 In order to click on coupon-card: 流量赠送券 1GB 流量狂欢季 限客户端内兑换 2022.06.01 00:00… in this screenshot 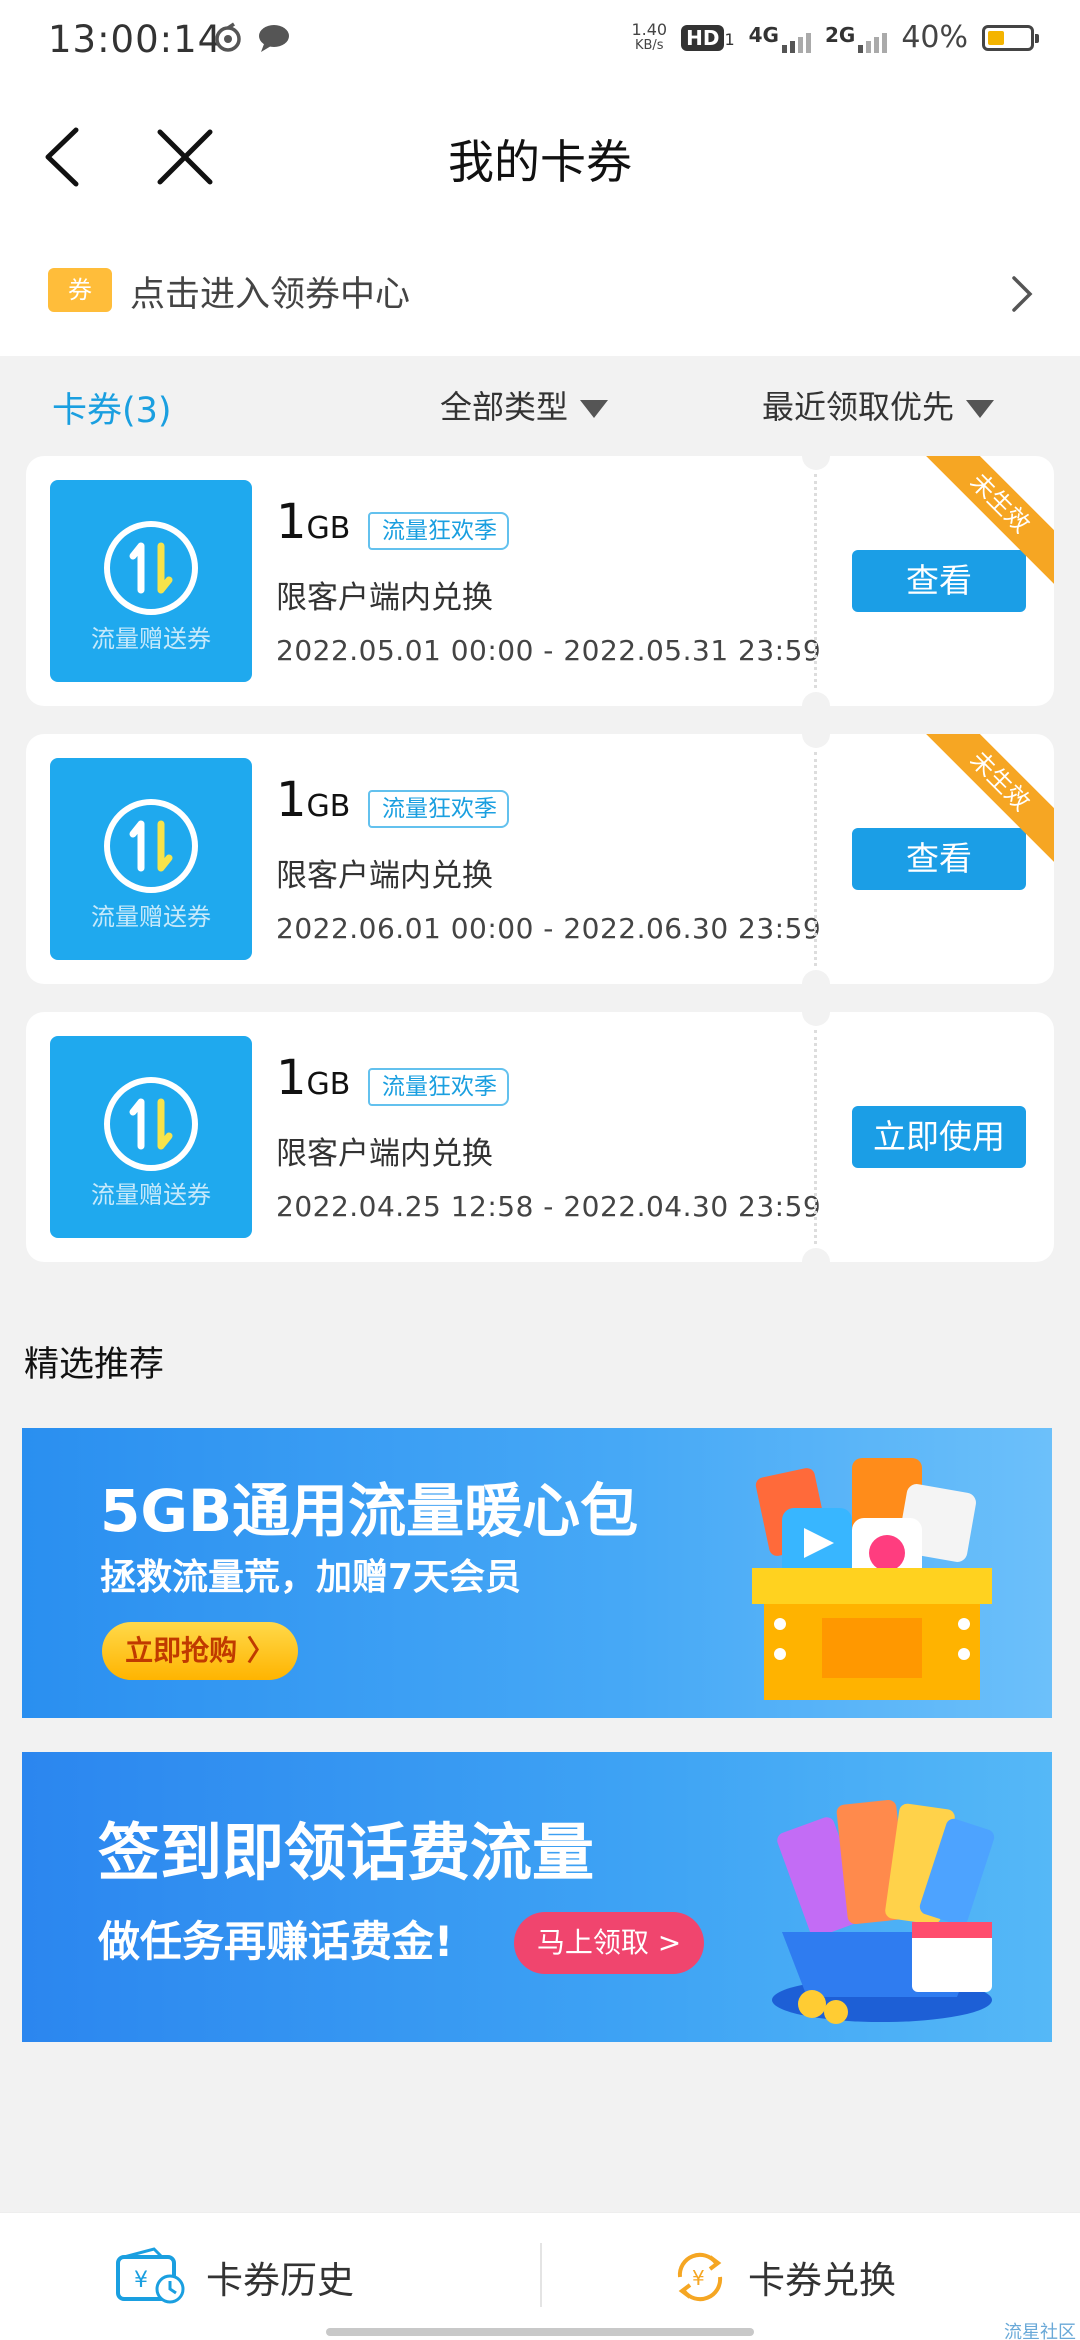, I will do `click(540, 859)`.